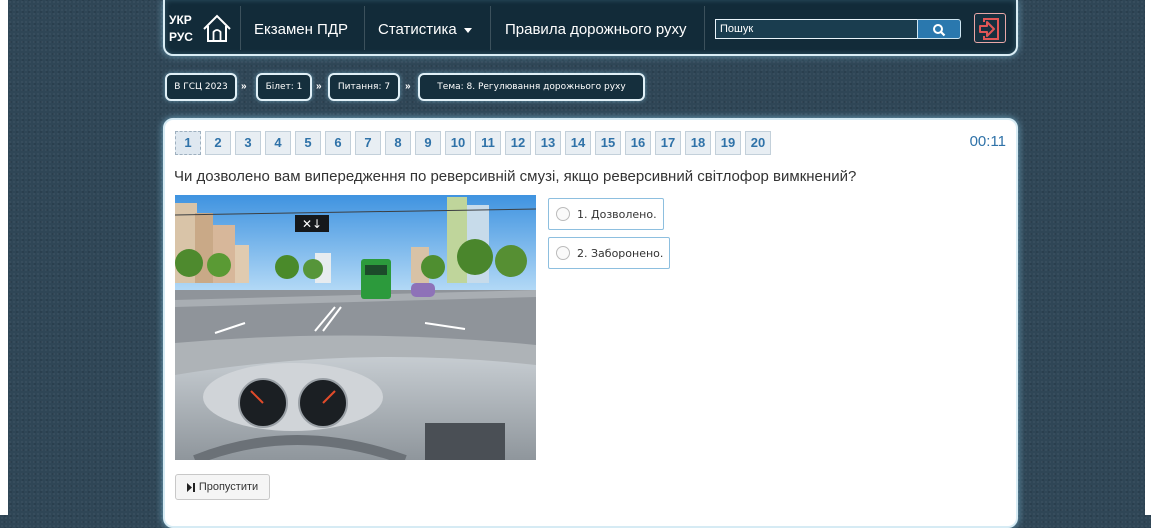  I want to click on page-edge-left, so click(4, 257).